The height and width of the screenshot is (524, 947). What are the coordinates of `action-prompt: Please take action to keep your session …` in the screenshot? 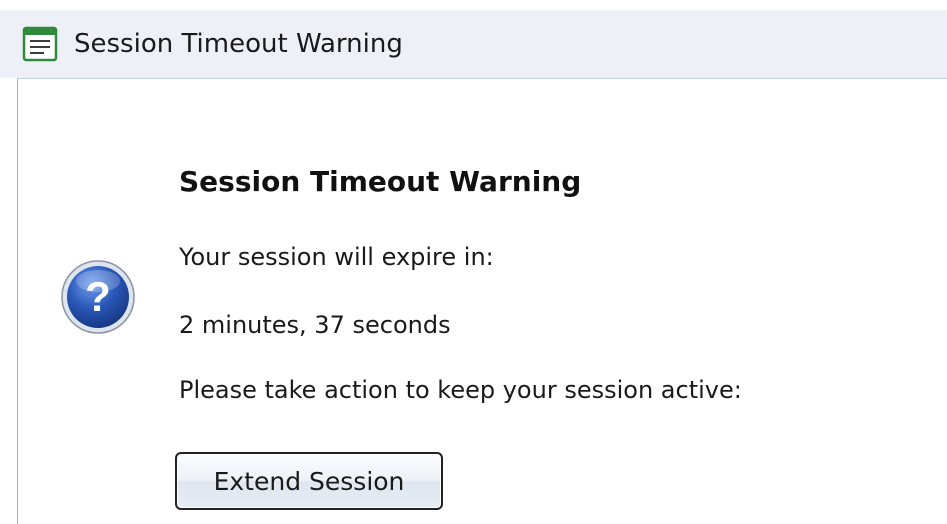 It's located at (460, 390).